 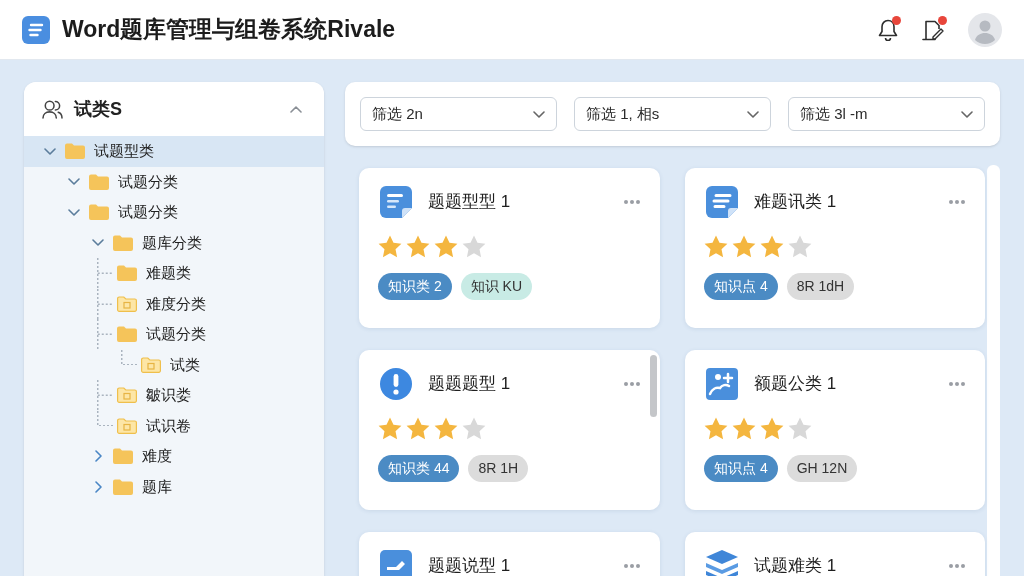 I want to click on edit-icon, so click(x=396, y=563).